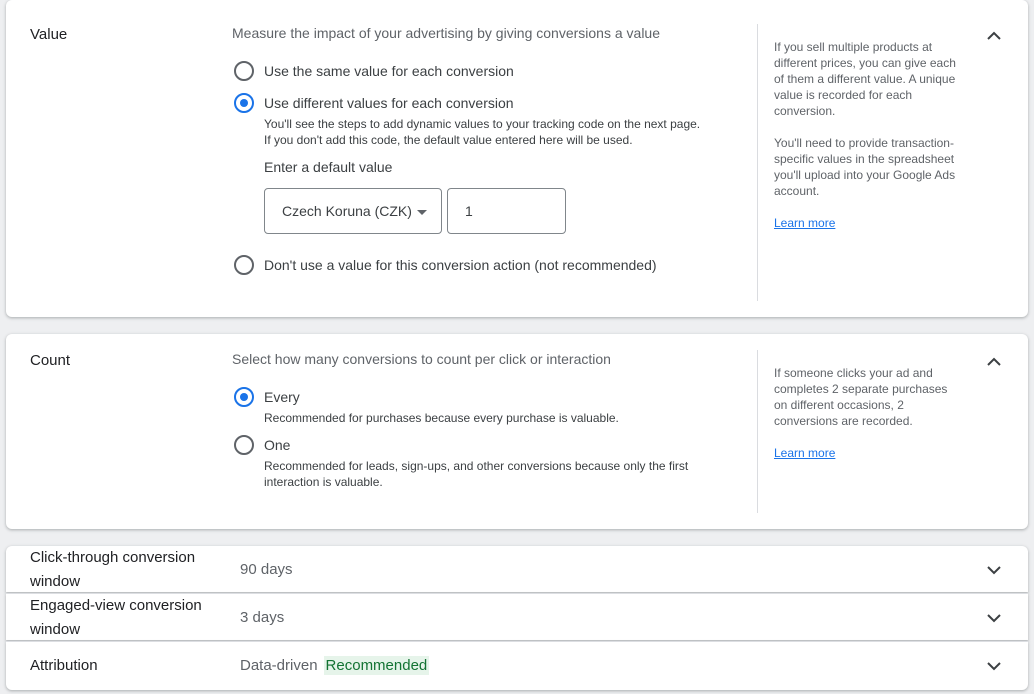  What do you see at coordinates (55, 629) in the screenshot?
I see `engaged-view-title-line2: window` at bounding box center [55, 629].